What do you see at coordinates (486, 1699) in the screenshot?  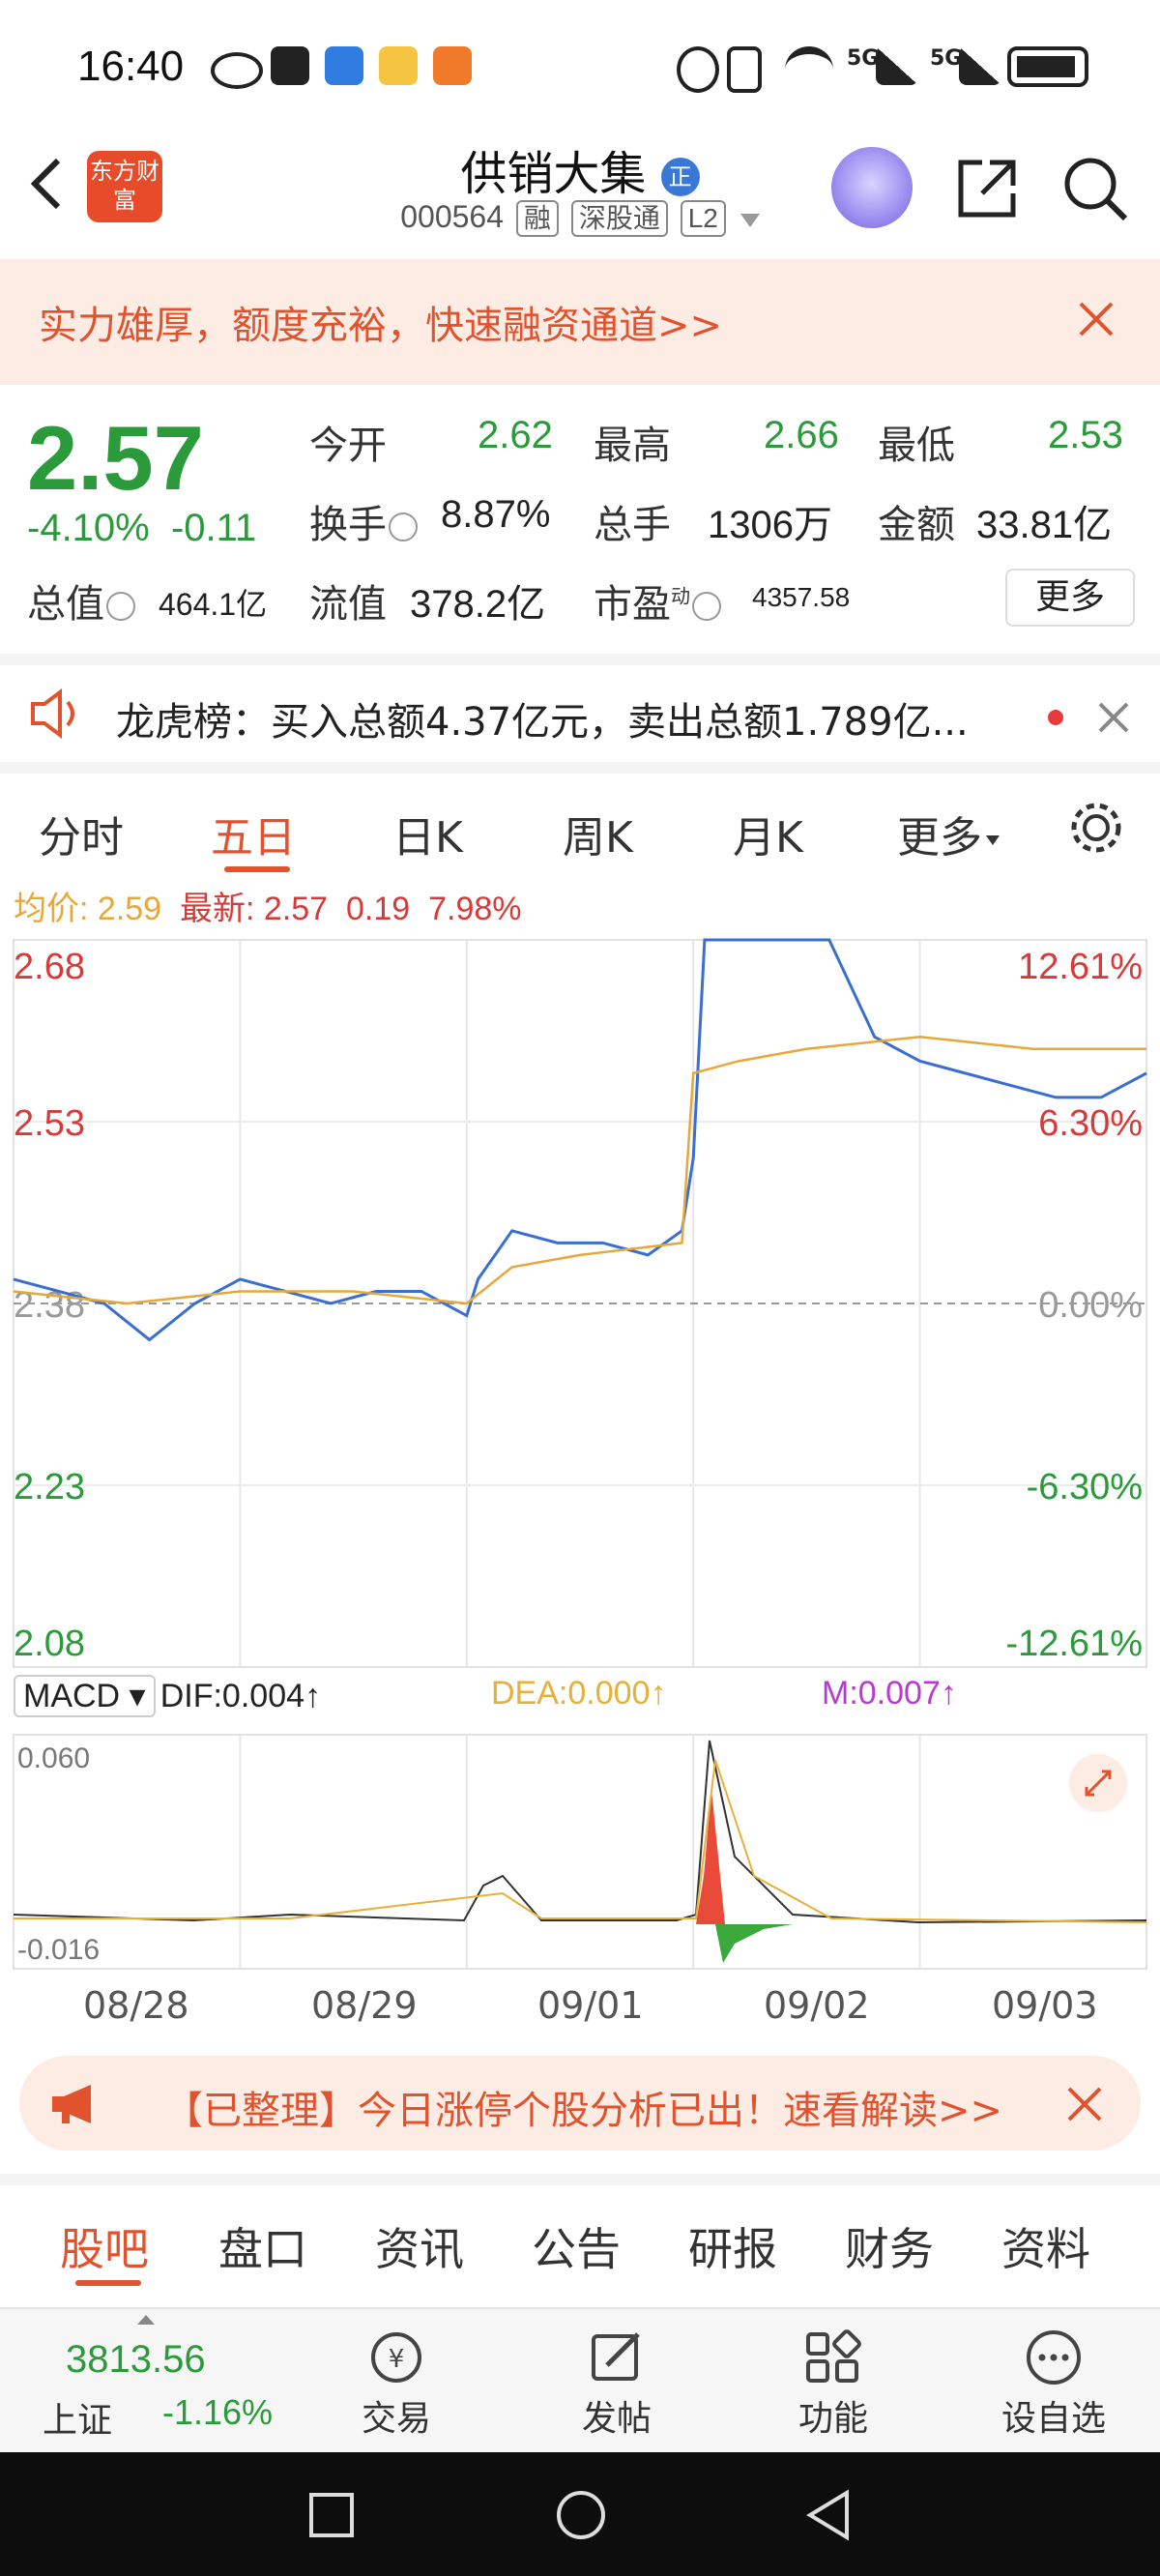 I see `macd-header: MACD ▾ DIF:0.004↑ DEA:0.000↑ M:0.007↑` at bounding box center [486, 1699].